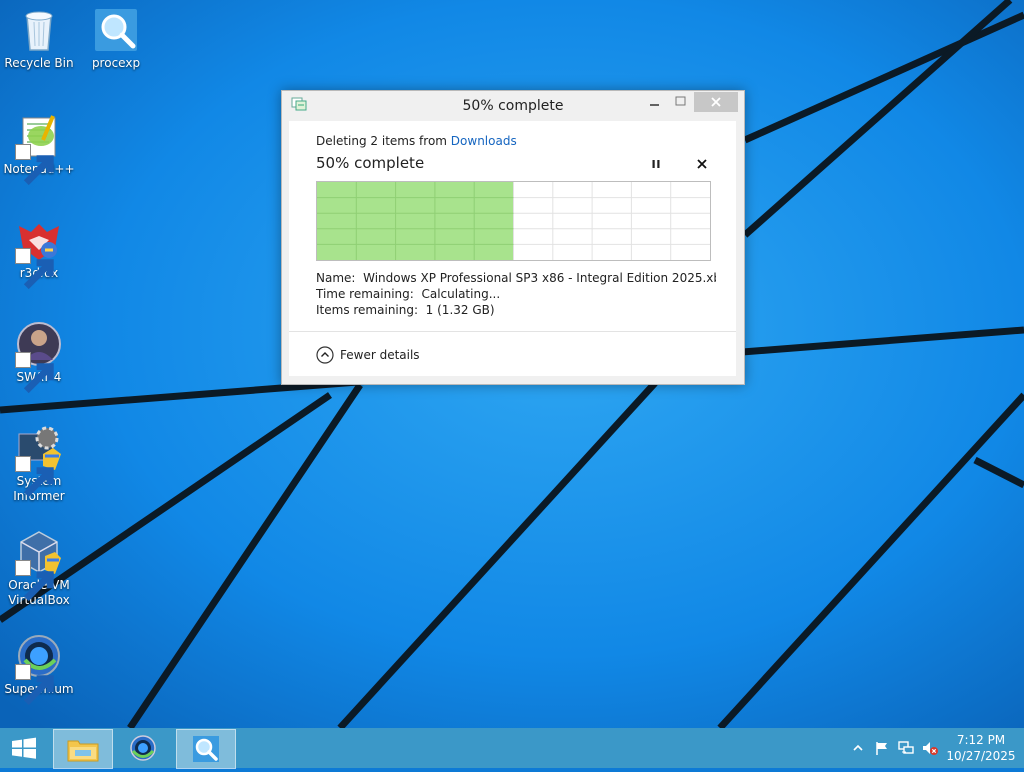  I want to click on desktop-icon-notepad-plus-plus: Notepad++, so click(39, 149).